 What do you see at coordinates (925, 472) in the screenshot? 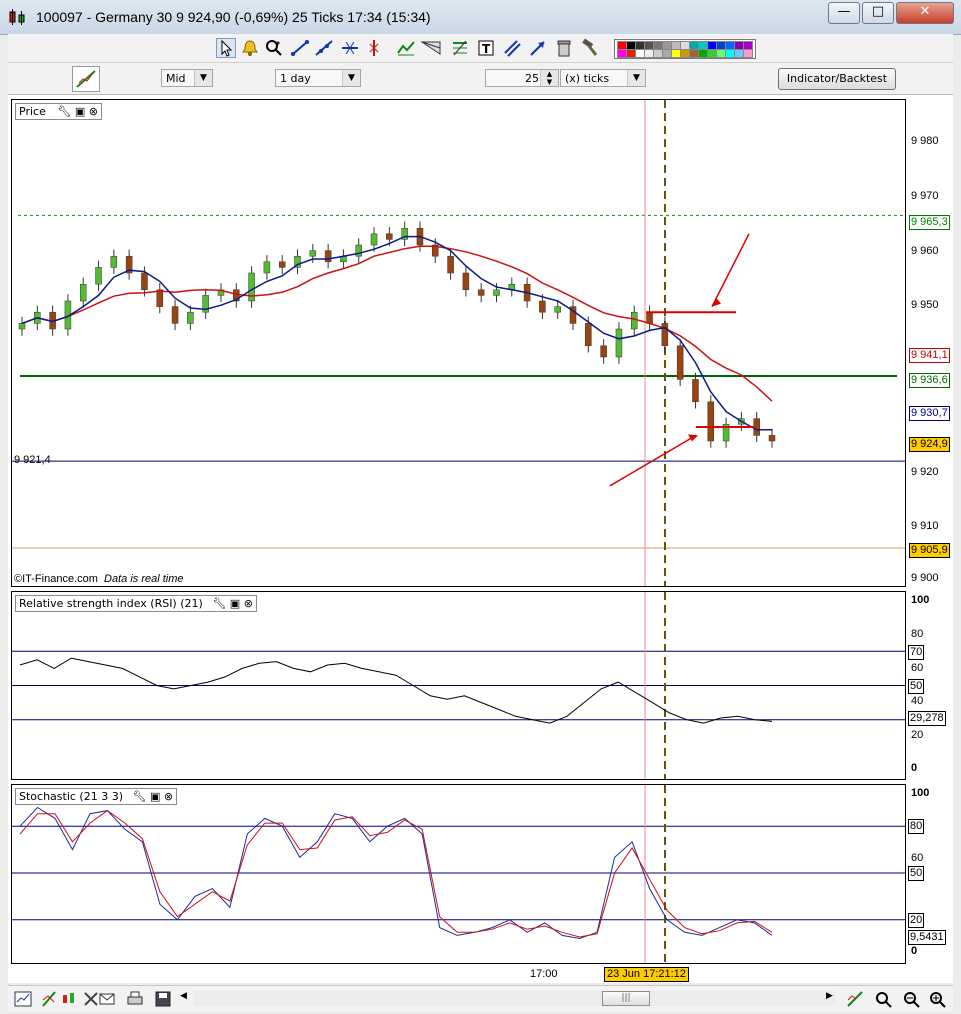
I see `price-tick: 9 920` at bounding box center [925, 472].